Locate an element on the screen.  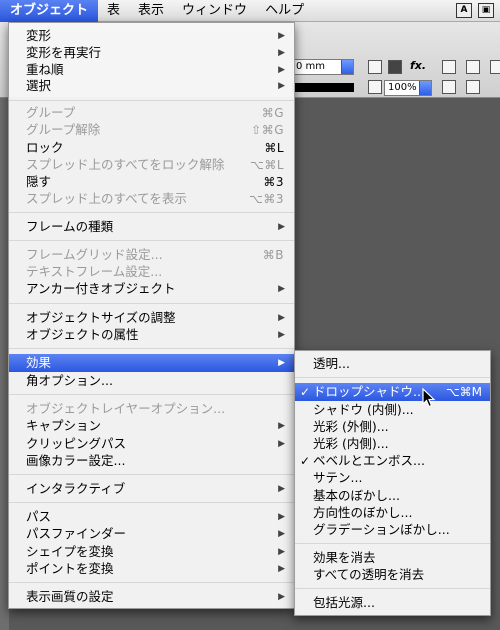
frame-fit-icon is located at coordinates (375, 67).